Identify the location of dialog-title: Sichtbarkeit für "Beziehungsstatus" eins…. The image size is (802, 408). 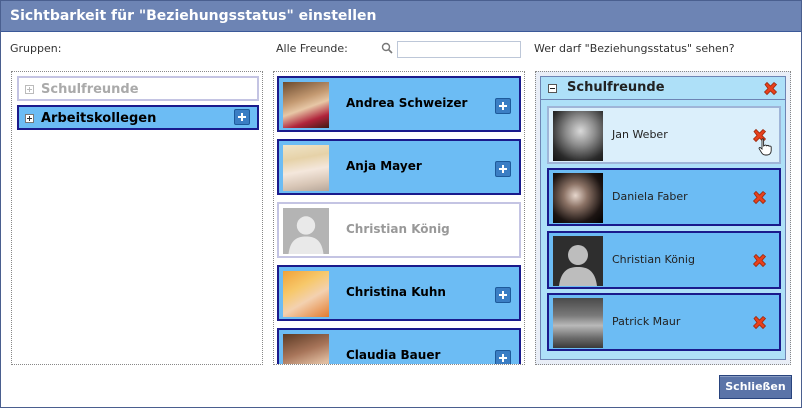
(401, 16).